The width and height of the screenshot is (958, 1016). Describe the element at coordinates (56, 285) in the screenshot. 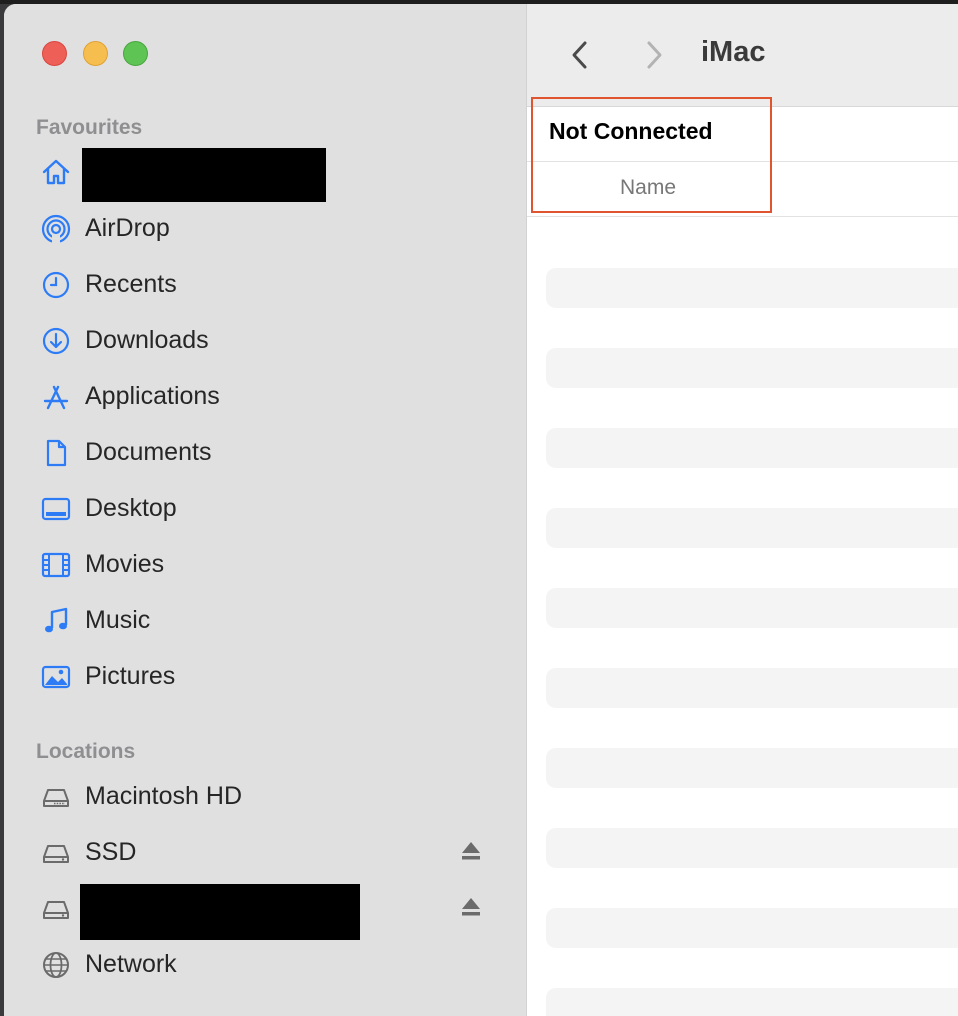

I see `clock-icon` at that location.